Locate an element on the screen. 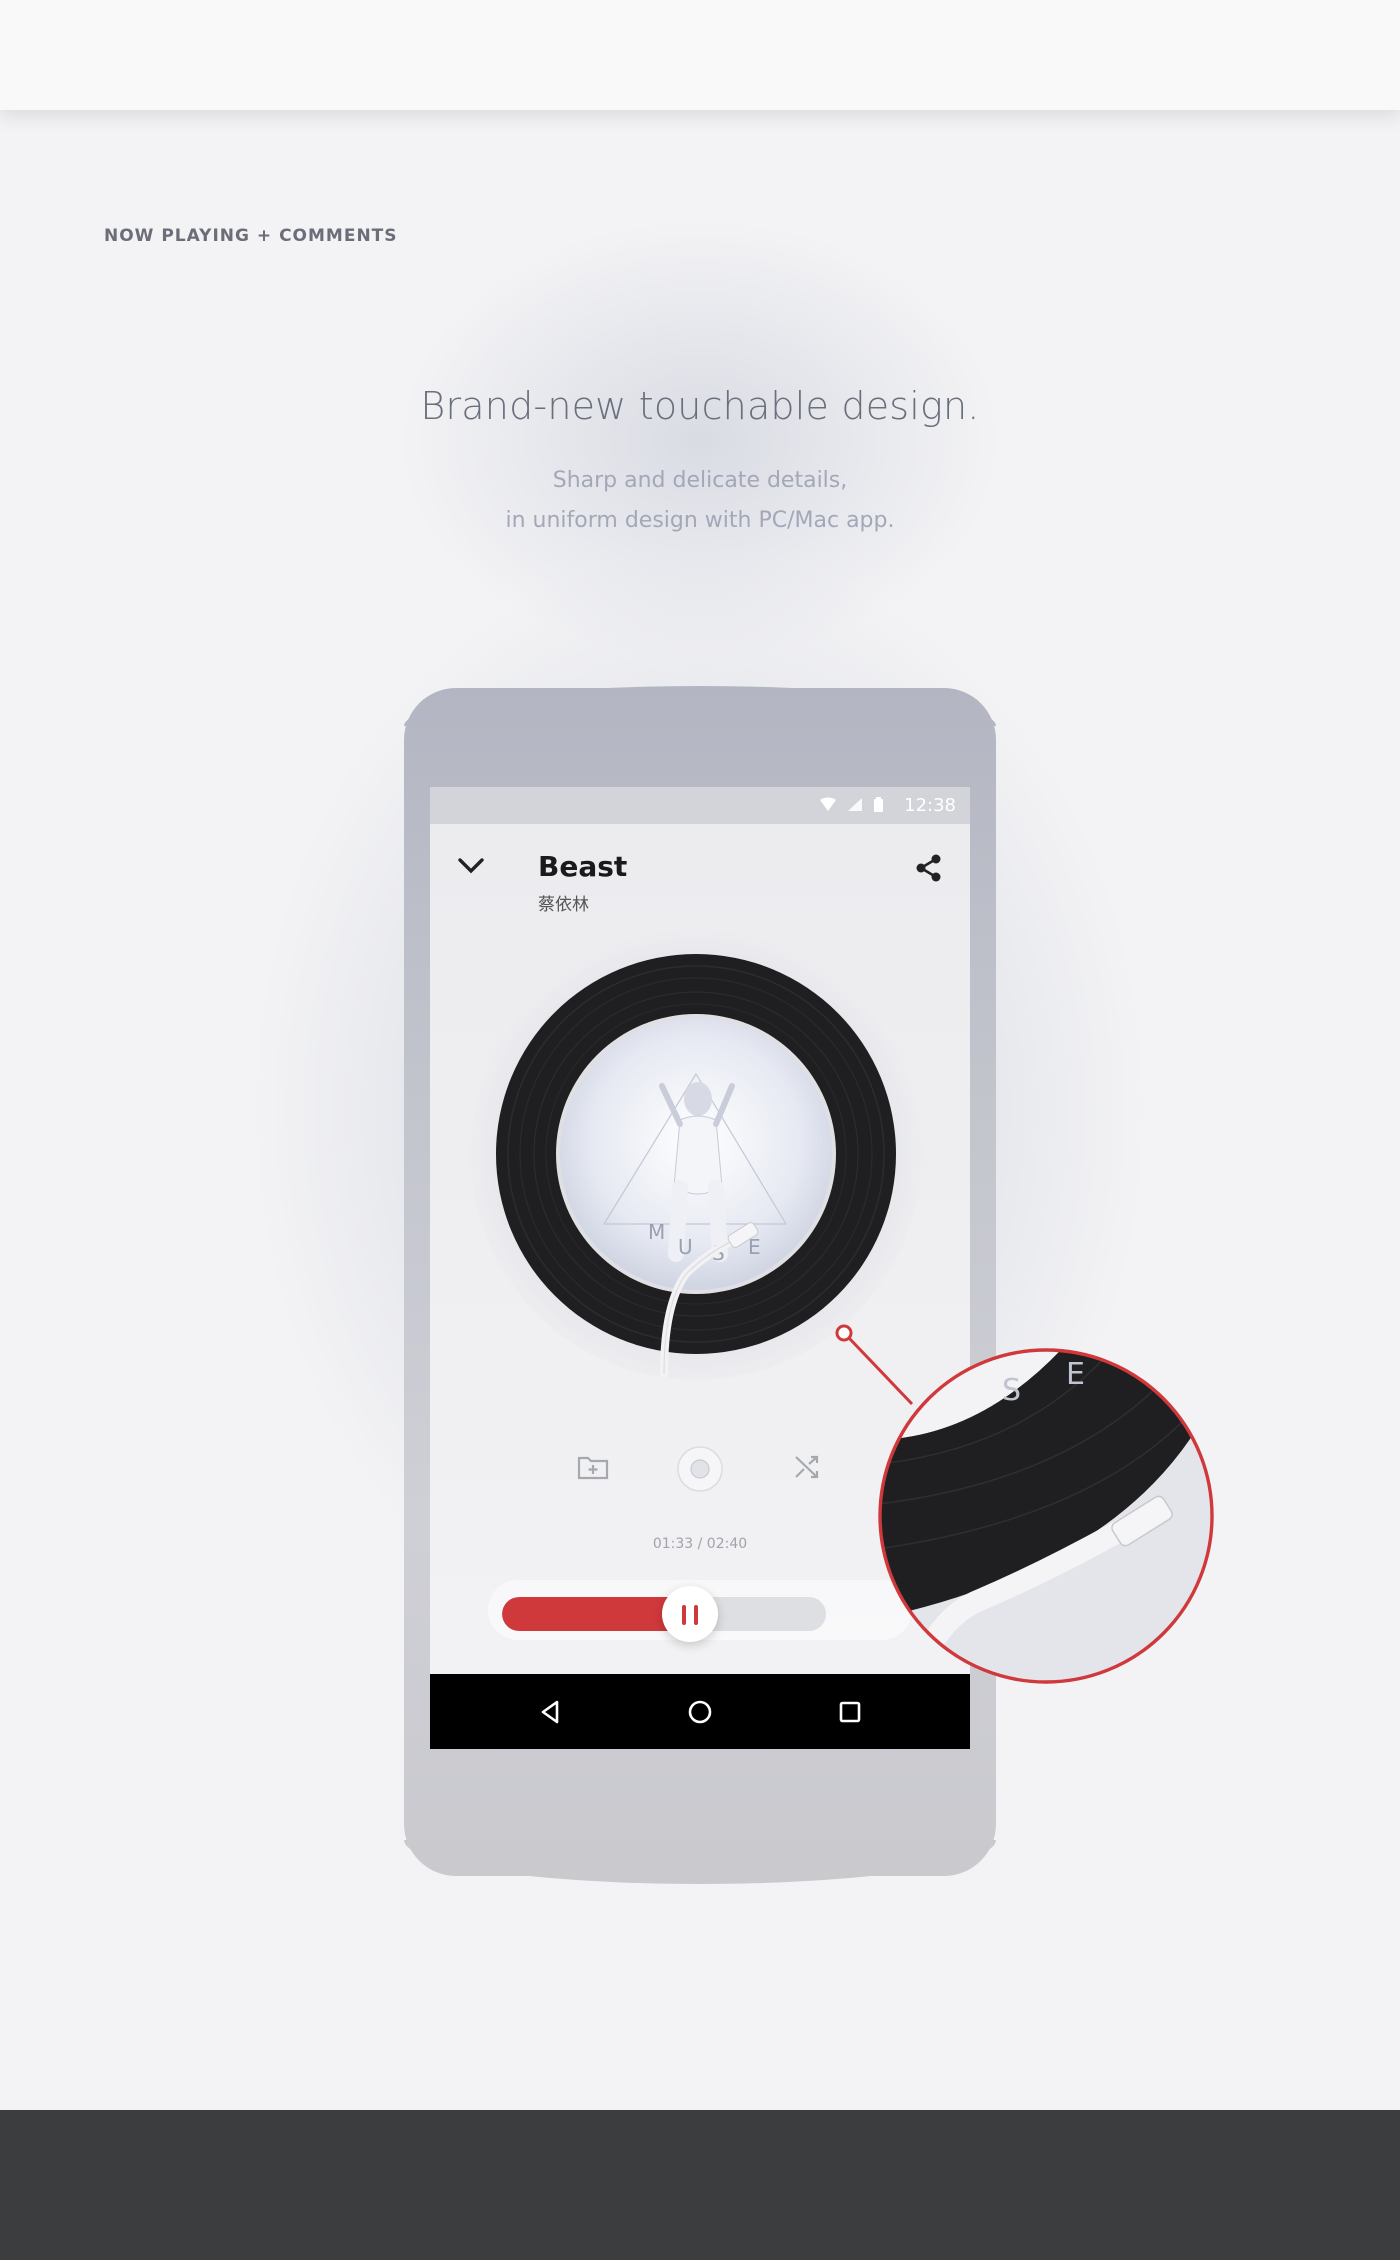 This screenshot has height=2260, width=1400. pause-button is located at coordinates (690, 1614).